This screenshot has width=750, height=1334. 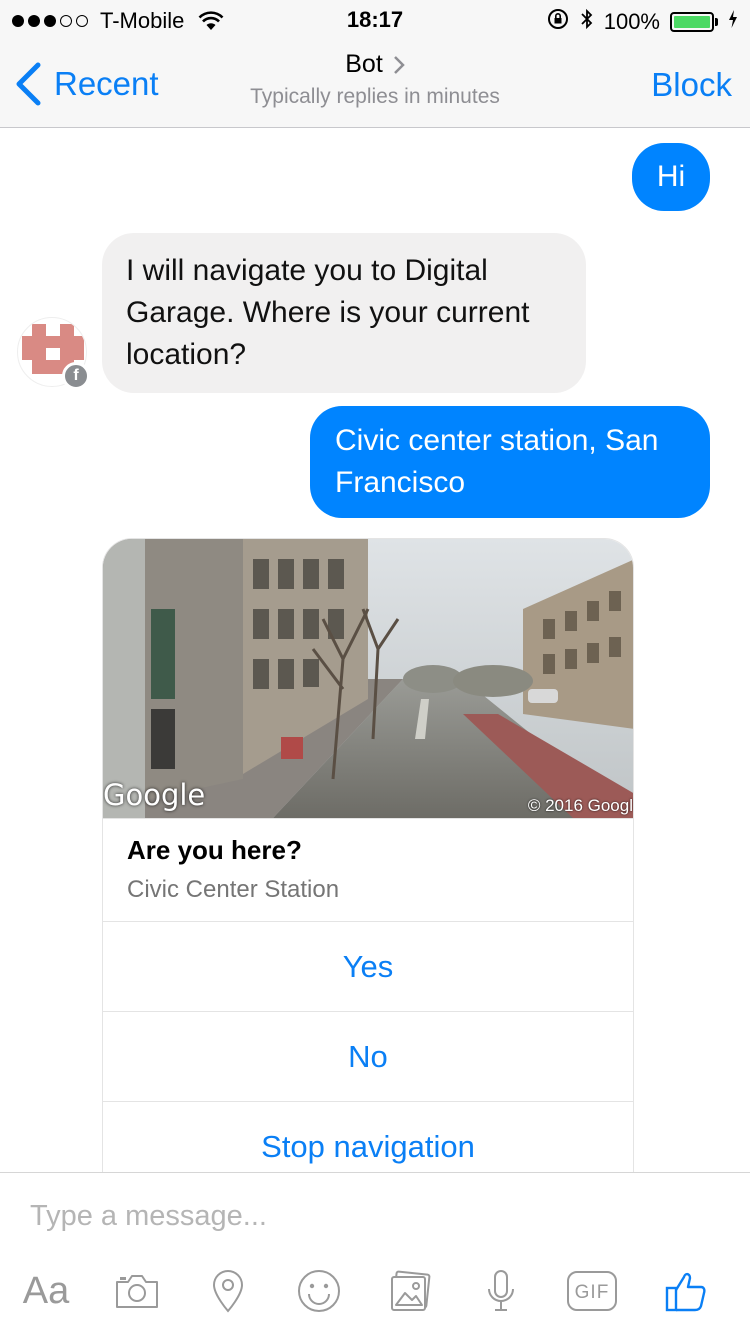 What do you see at coordinates (368, 870) in the screenshot?
I see `card-info: Are you here? Civic Center Station` at bounding box center [368, 870].